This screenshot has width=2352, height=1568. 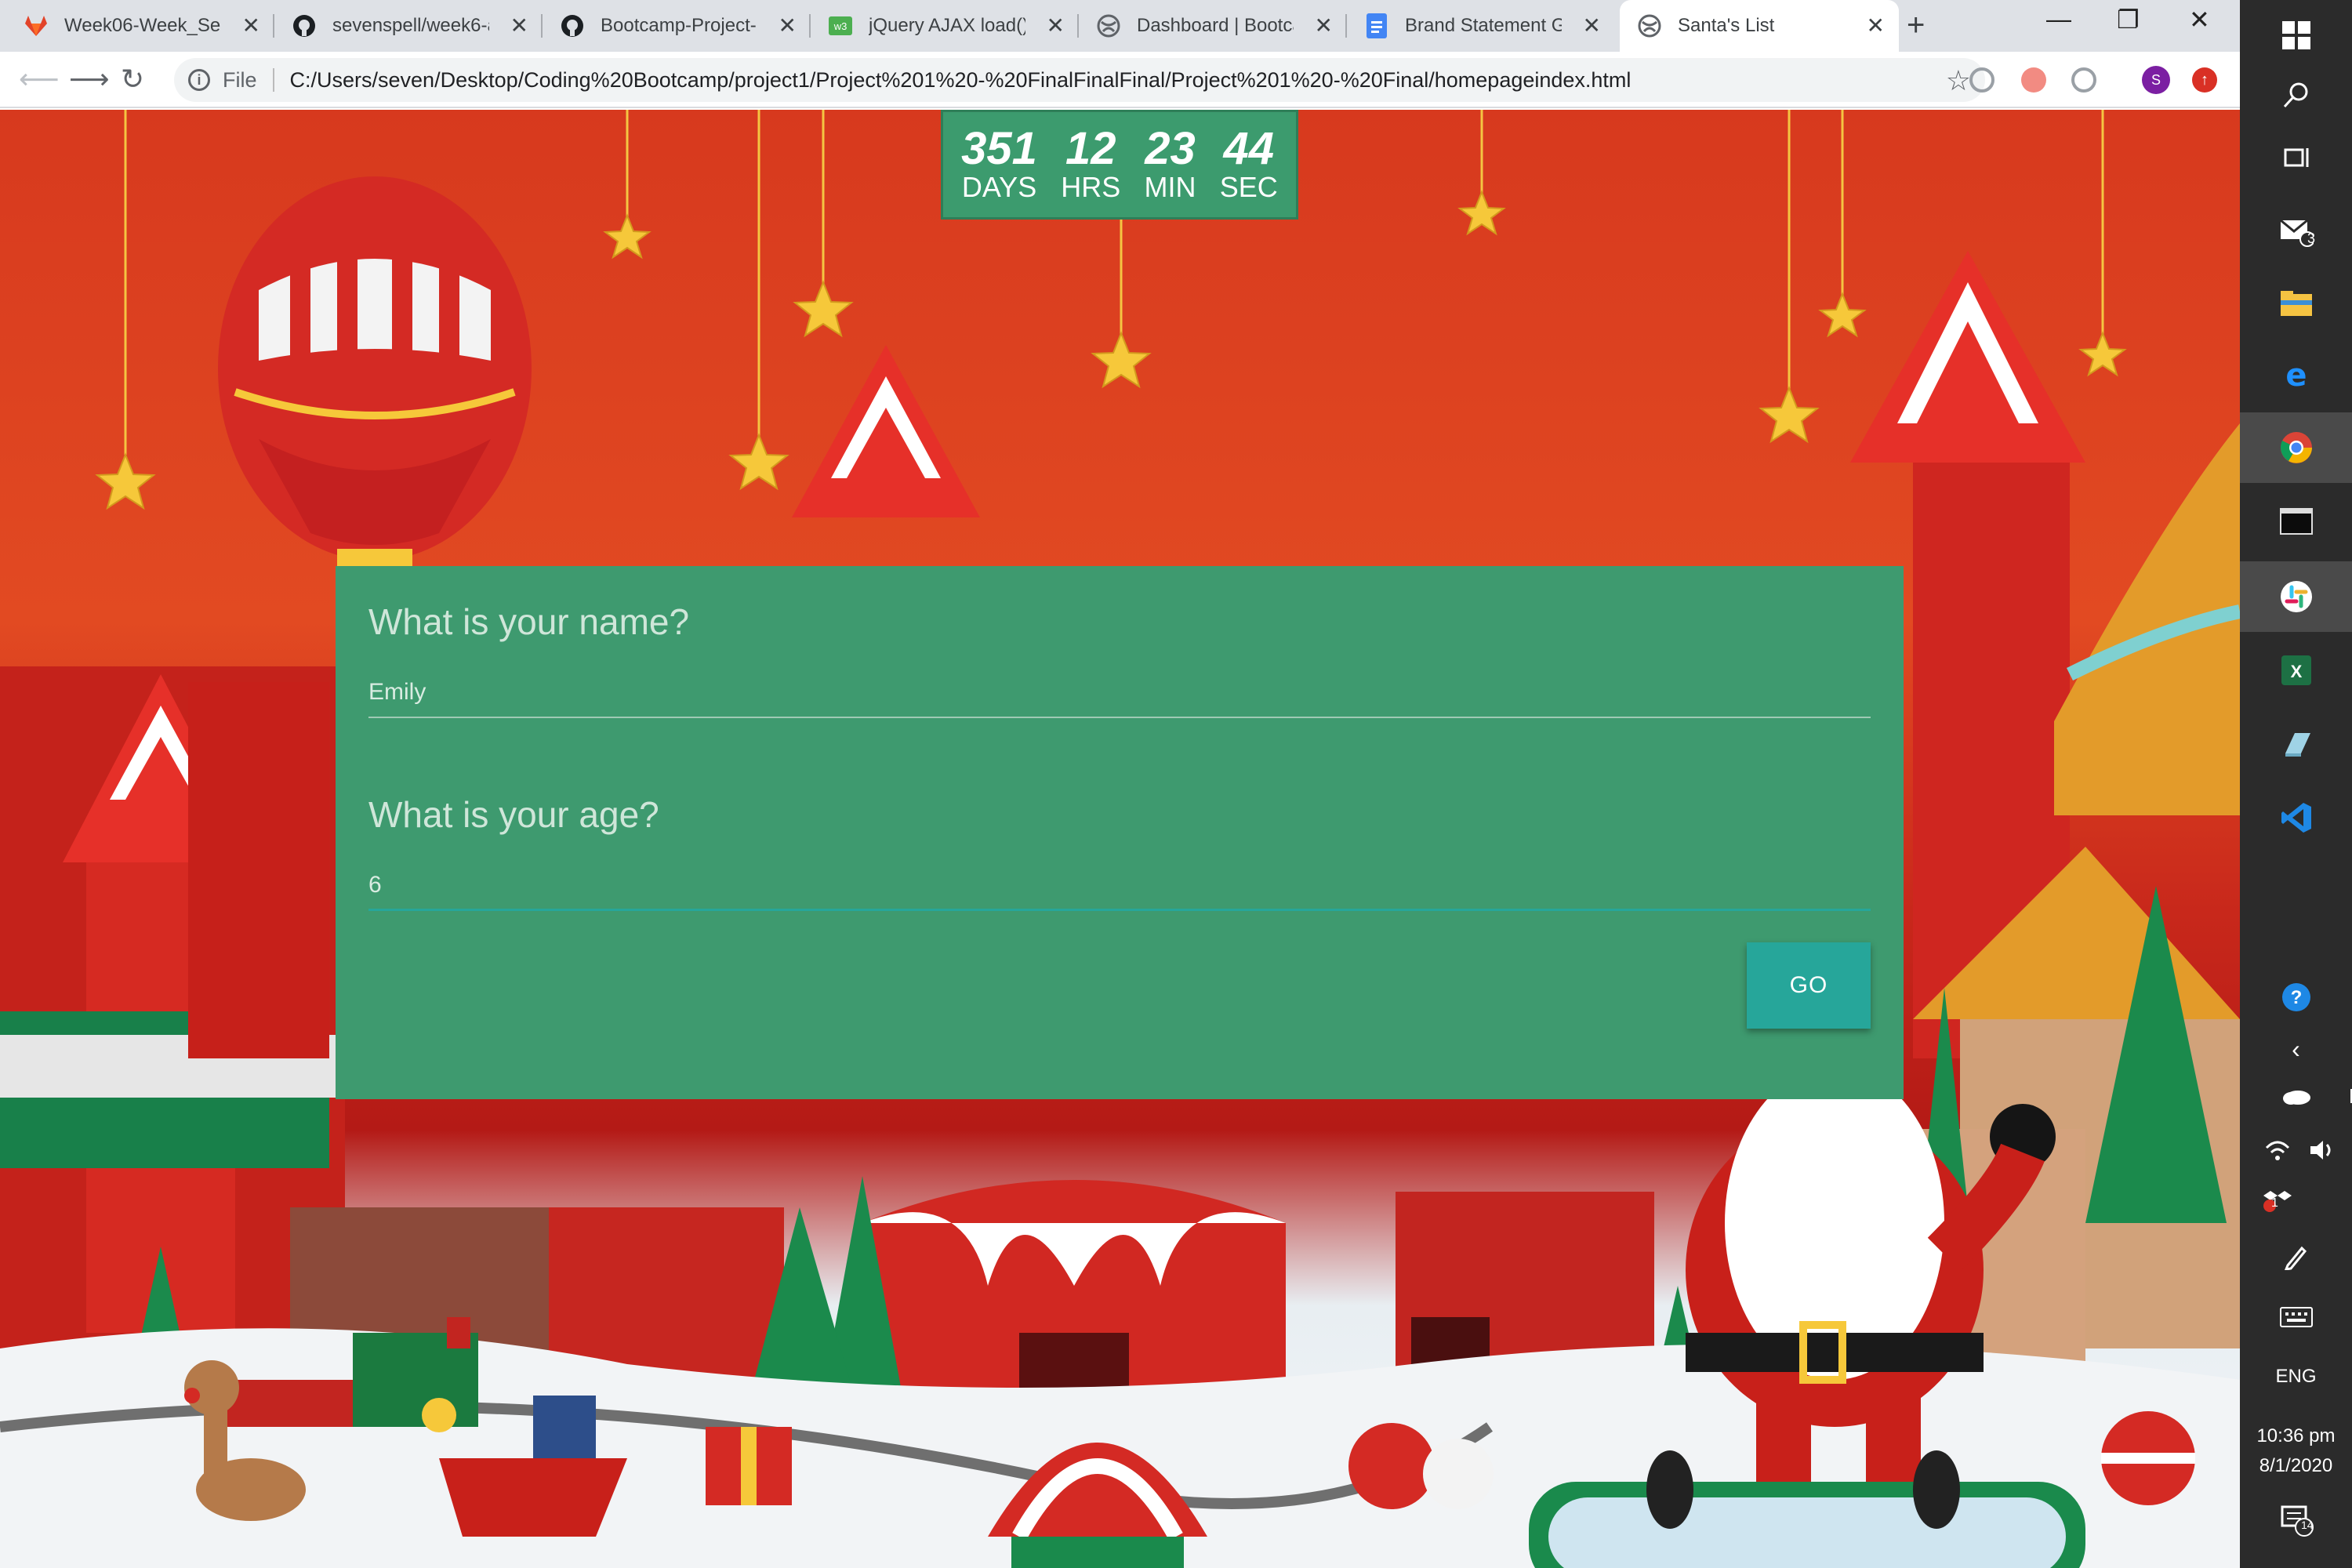 What do you see at coordinates (132, 79) in the screenshot?
I see `reload-icon: ↻` at bounding box center [132, 79].